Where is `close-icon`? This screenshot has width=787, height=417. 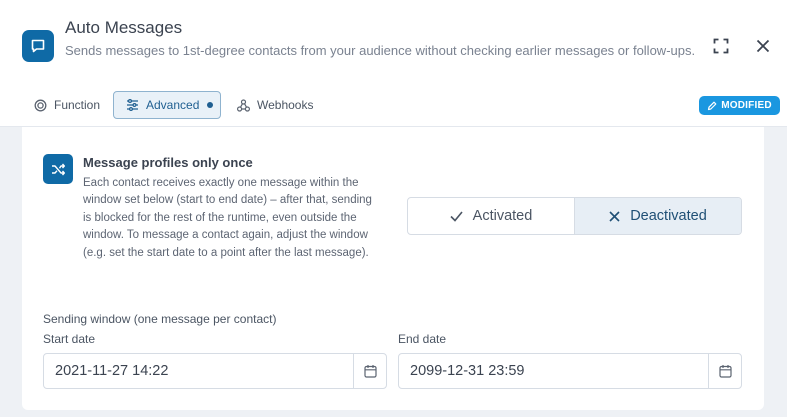 close-icon is located at coordinates (763, 46).